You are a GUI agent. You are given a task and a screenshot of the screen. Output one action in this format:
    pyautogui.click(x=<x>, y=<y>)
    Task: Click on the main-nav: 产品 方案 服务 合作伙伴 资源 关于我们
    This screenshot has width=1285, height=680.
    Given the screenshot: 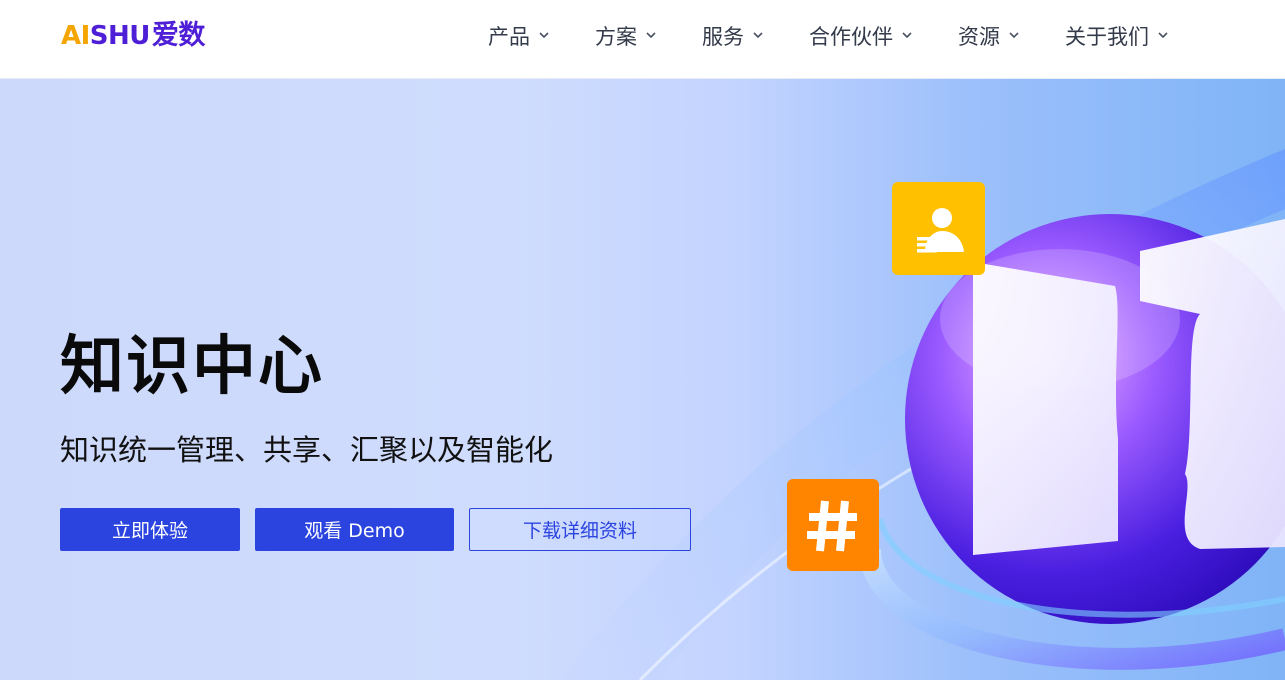 What is the action you would take?
    pyautogui.click(x=828, y=36)
    